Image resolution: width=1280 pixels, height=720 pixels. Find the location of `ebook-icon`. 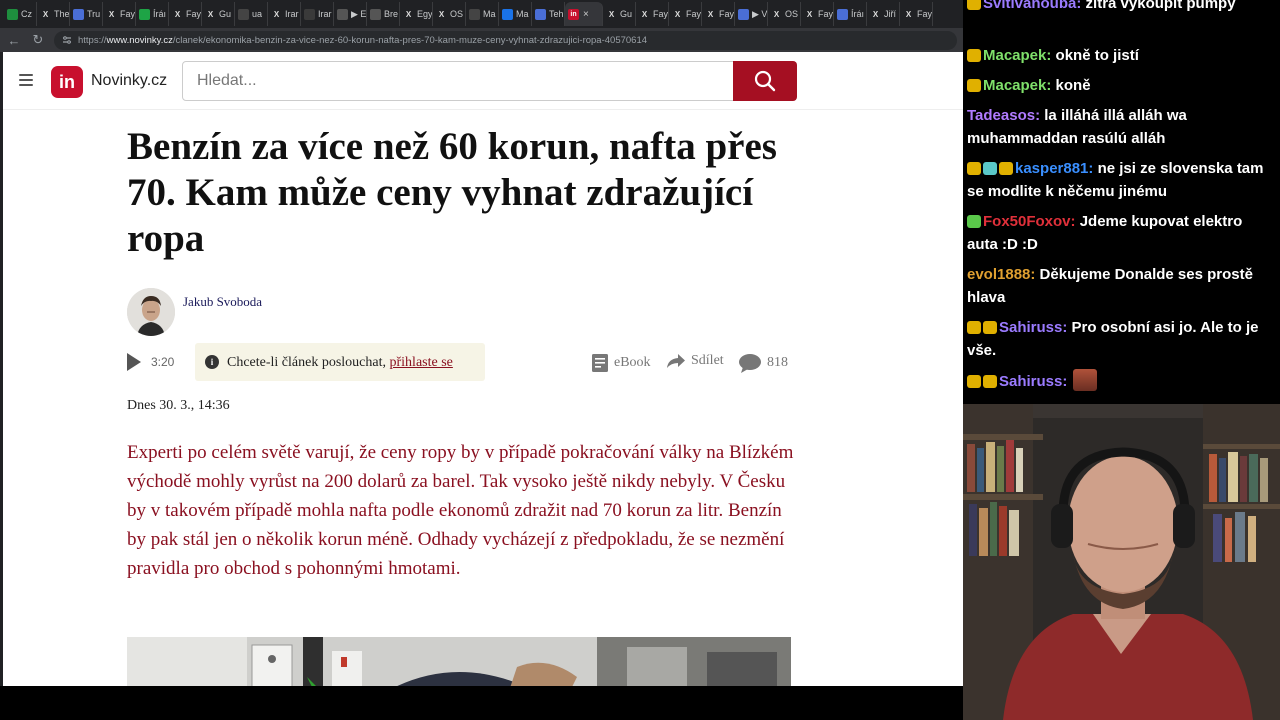

ebook-icon is located at coordinates (600, 363).